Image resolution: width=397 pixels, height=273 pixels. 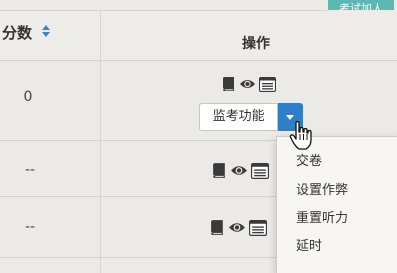 What do you see at coordinates (256, 44) in the screenshot?
I see `actions-column-header: 操作` at bounding box center [256, 44].